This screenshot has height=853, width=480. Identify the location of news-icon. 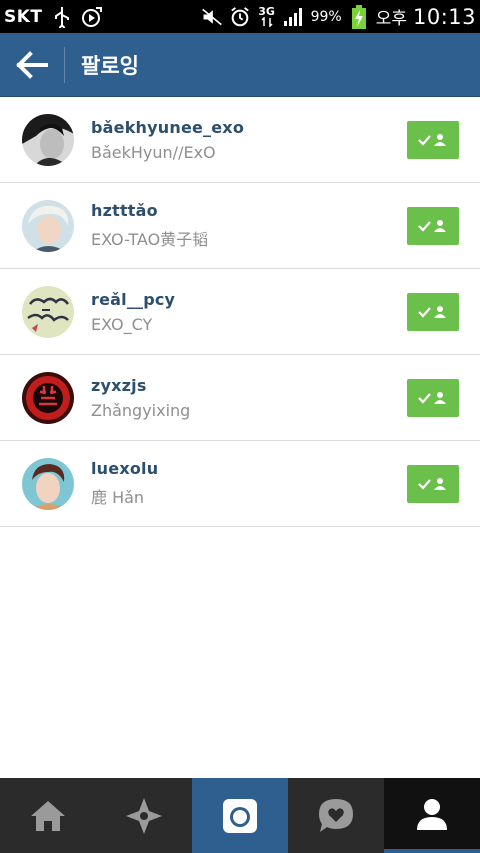
(336, 815).